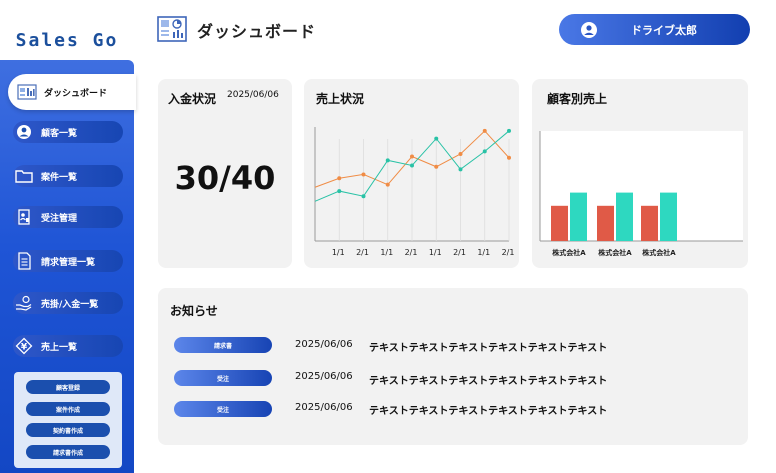 The width and height of the screenshot is (776, 473). I want to click on sidebar-item-label: 案件一覧, so click(59, 177).